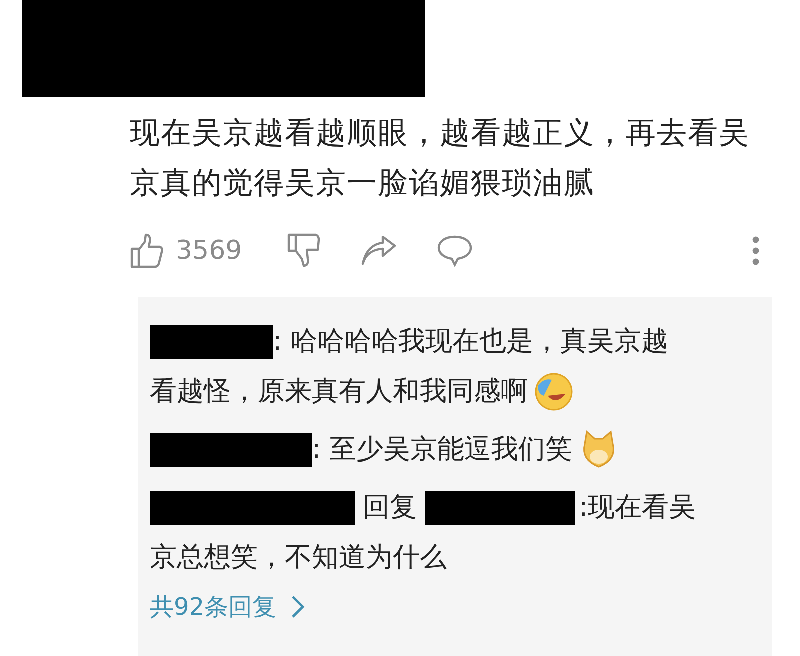  I want to click on reply-text: 看越怪，原来真有人和我同感啊, so click(339, 392).